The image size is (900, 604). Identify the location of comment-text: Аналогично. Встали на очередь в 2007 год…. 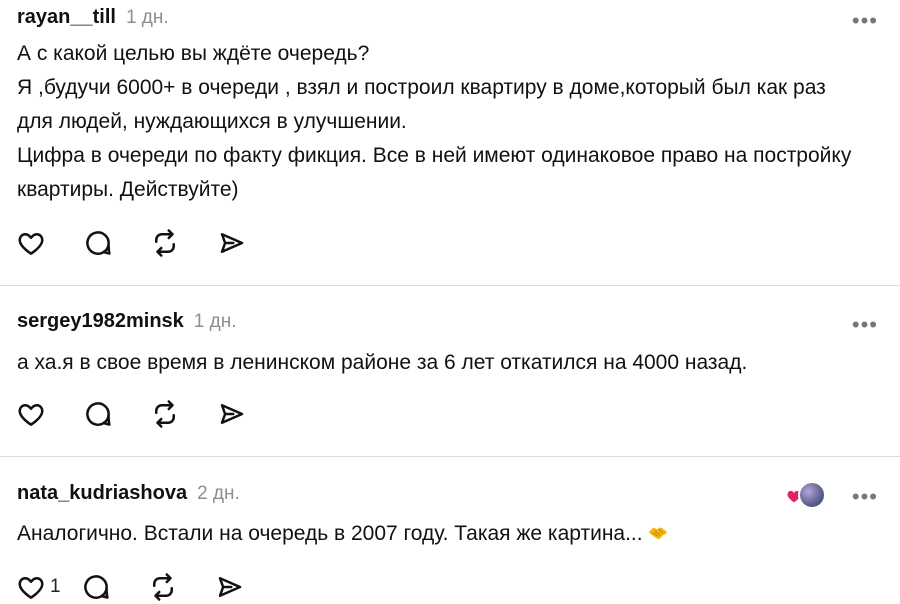
(442, 534).